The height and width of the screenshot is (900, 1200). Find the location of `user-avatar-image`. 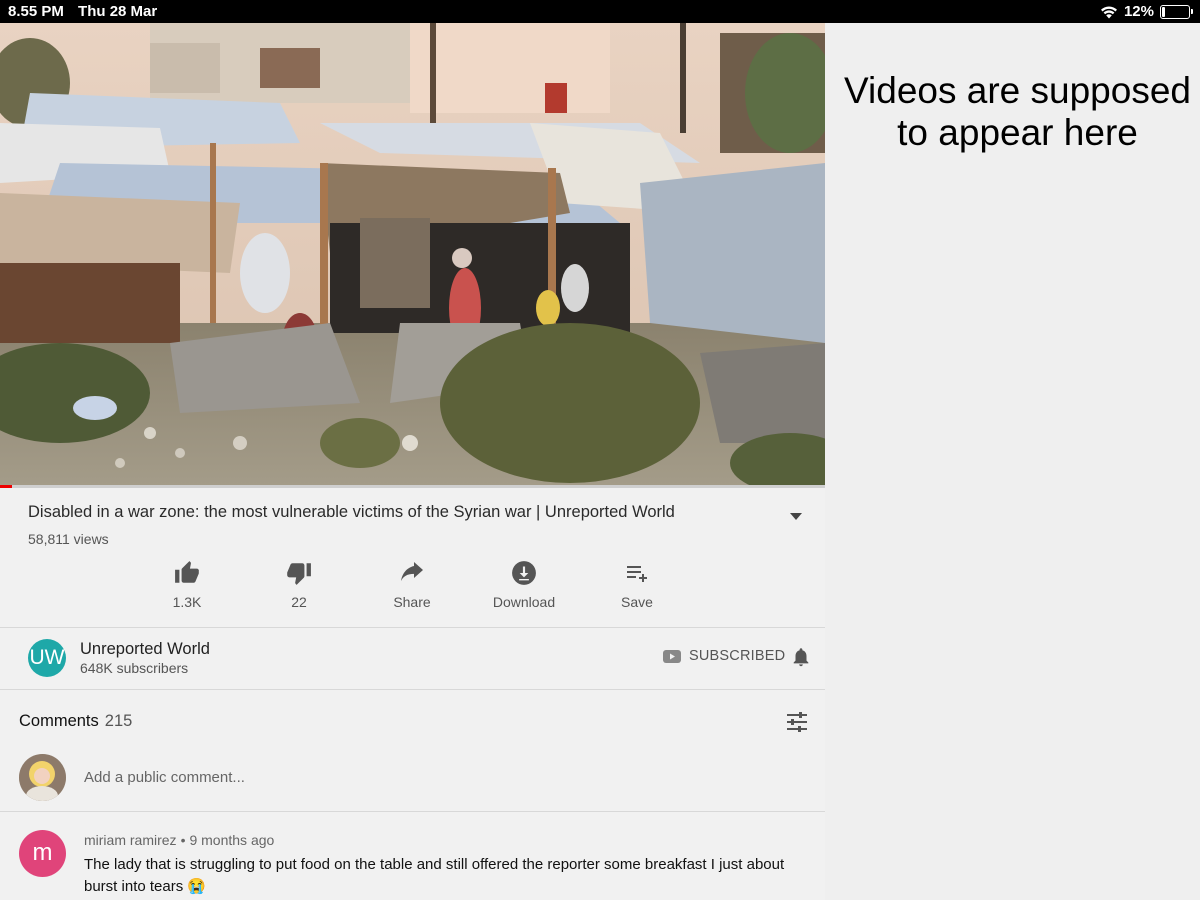

user-avatar-image is located at coordinates (42, 777).